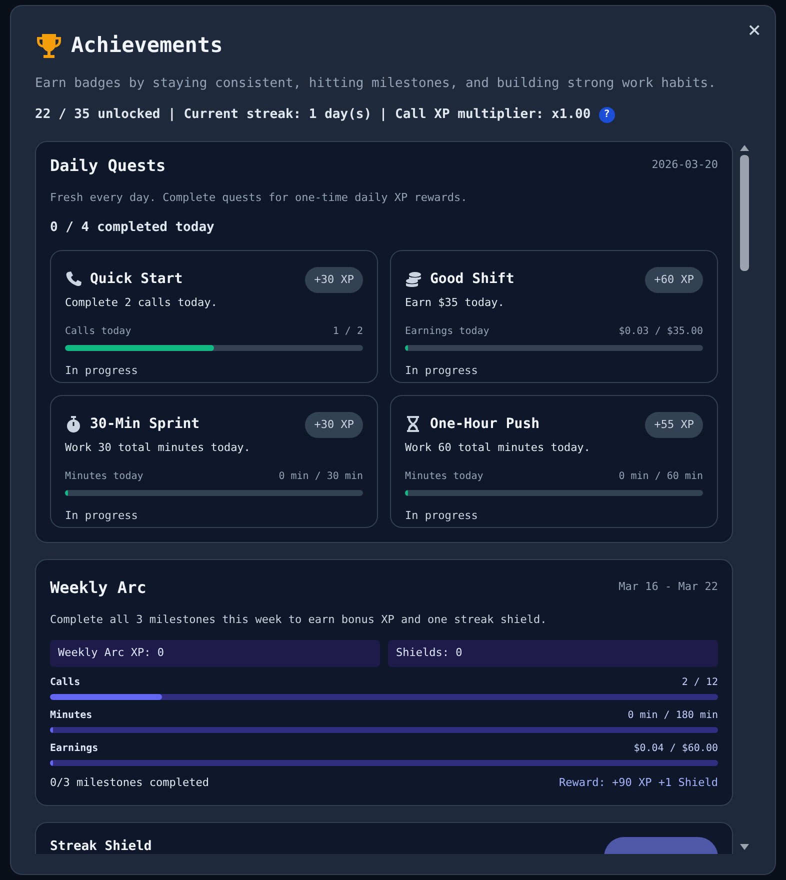  I want to click on milestone-summary: 0/3 milestones completed, so click(129, 782).